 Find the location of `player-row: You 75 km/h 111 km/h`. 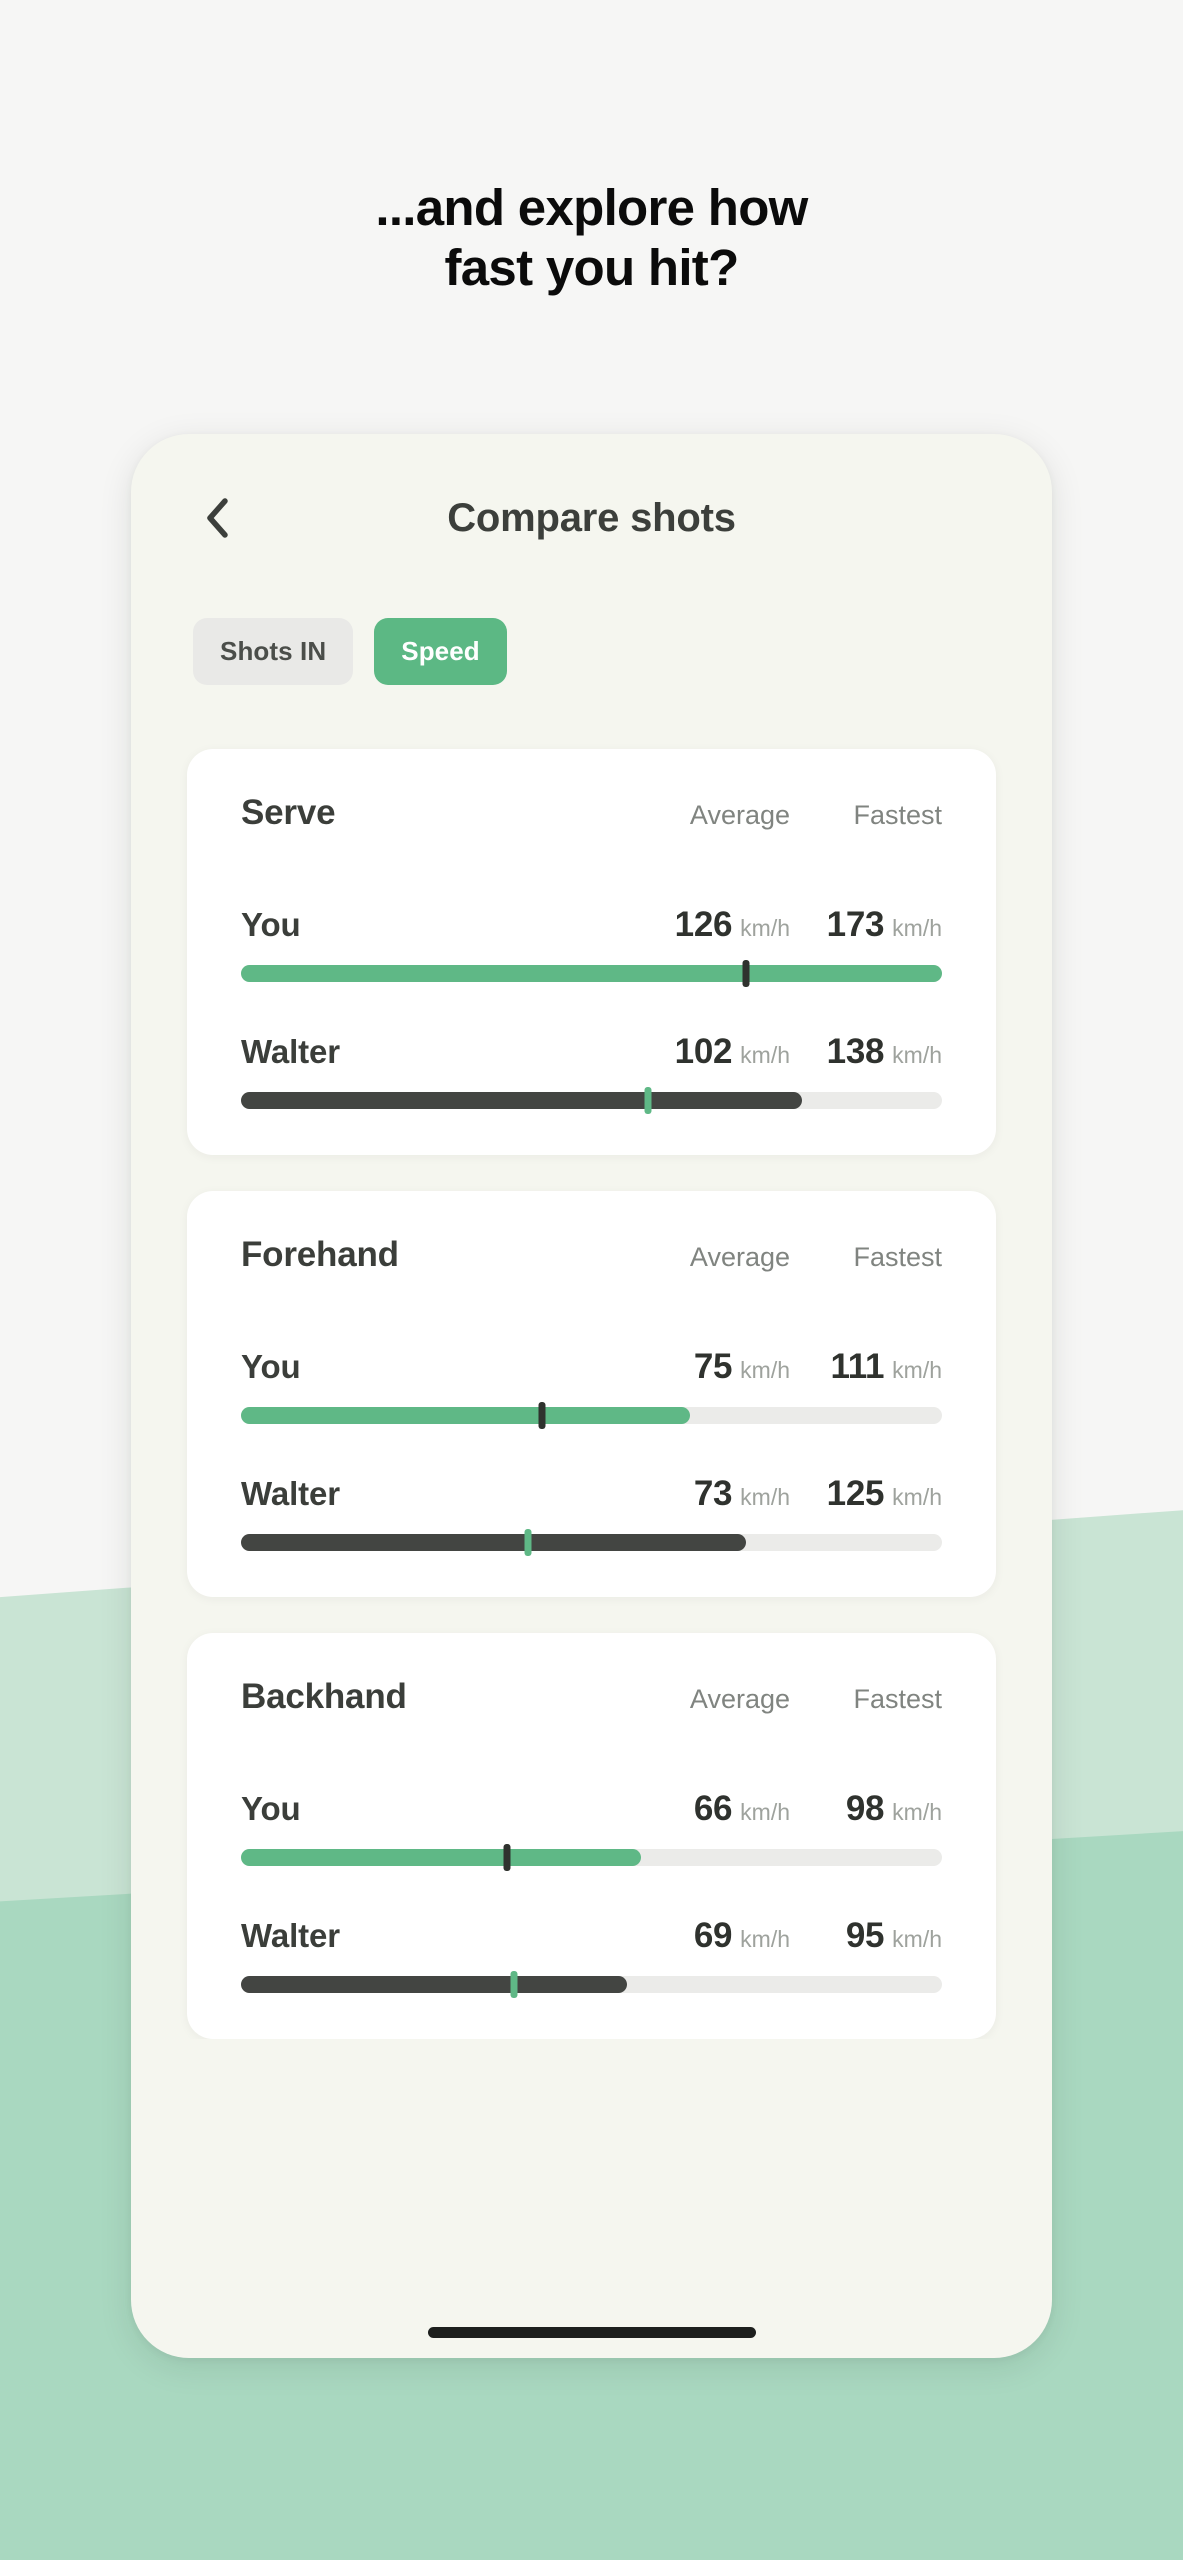

player-row: You 75 km/h 111 km/h is located at coordinates (591, 1388).